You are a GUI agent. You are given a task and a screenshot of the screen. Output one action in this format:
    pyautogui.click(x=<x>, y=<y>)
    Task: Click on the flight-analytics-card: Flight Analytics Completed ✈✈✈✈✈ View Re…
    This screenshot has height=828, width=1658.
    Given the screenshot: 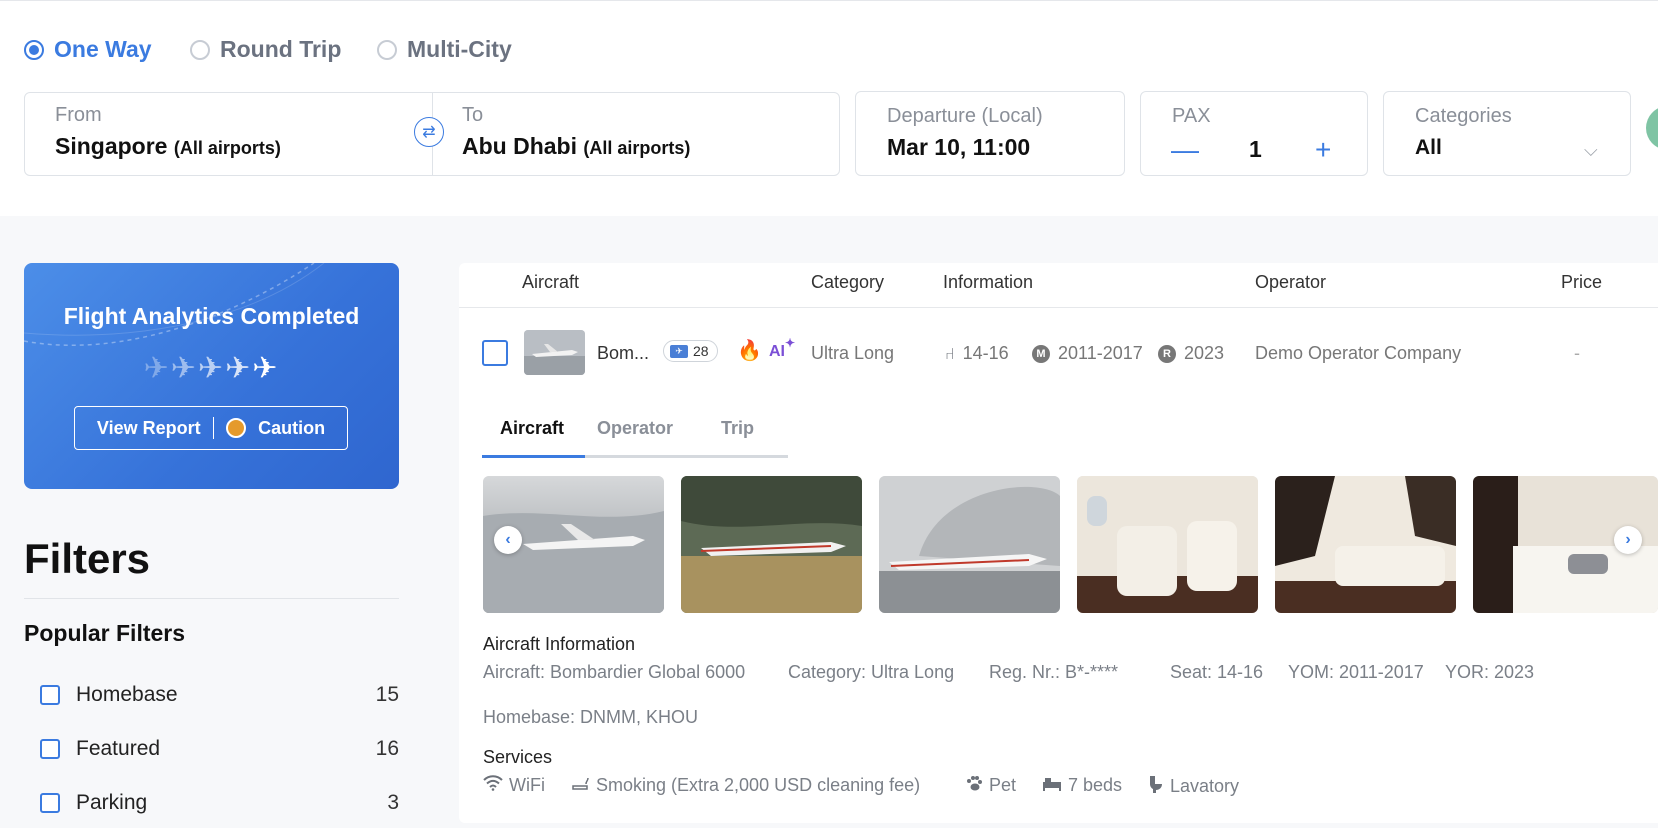 What is the action you would take?
    pyautogui.click(x=211, y=376)
    